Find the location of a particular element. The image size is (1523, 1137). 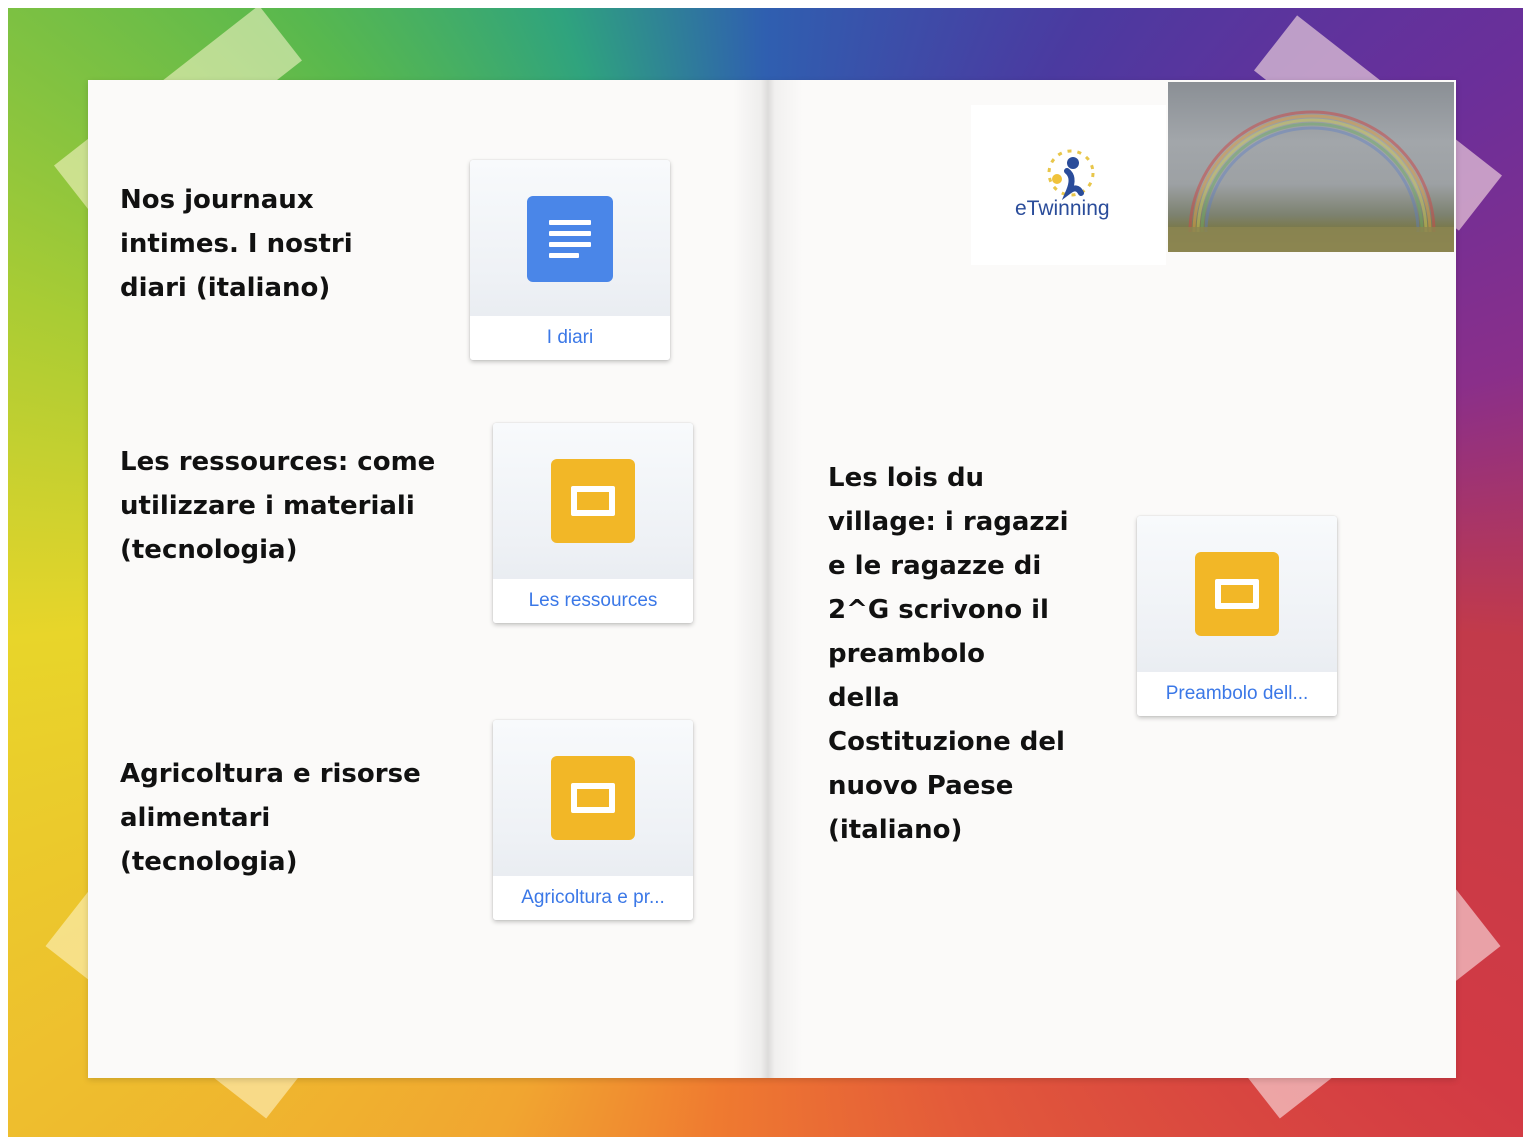

google-docs-icon is located at coordinates (570, 239).